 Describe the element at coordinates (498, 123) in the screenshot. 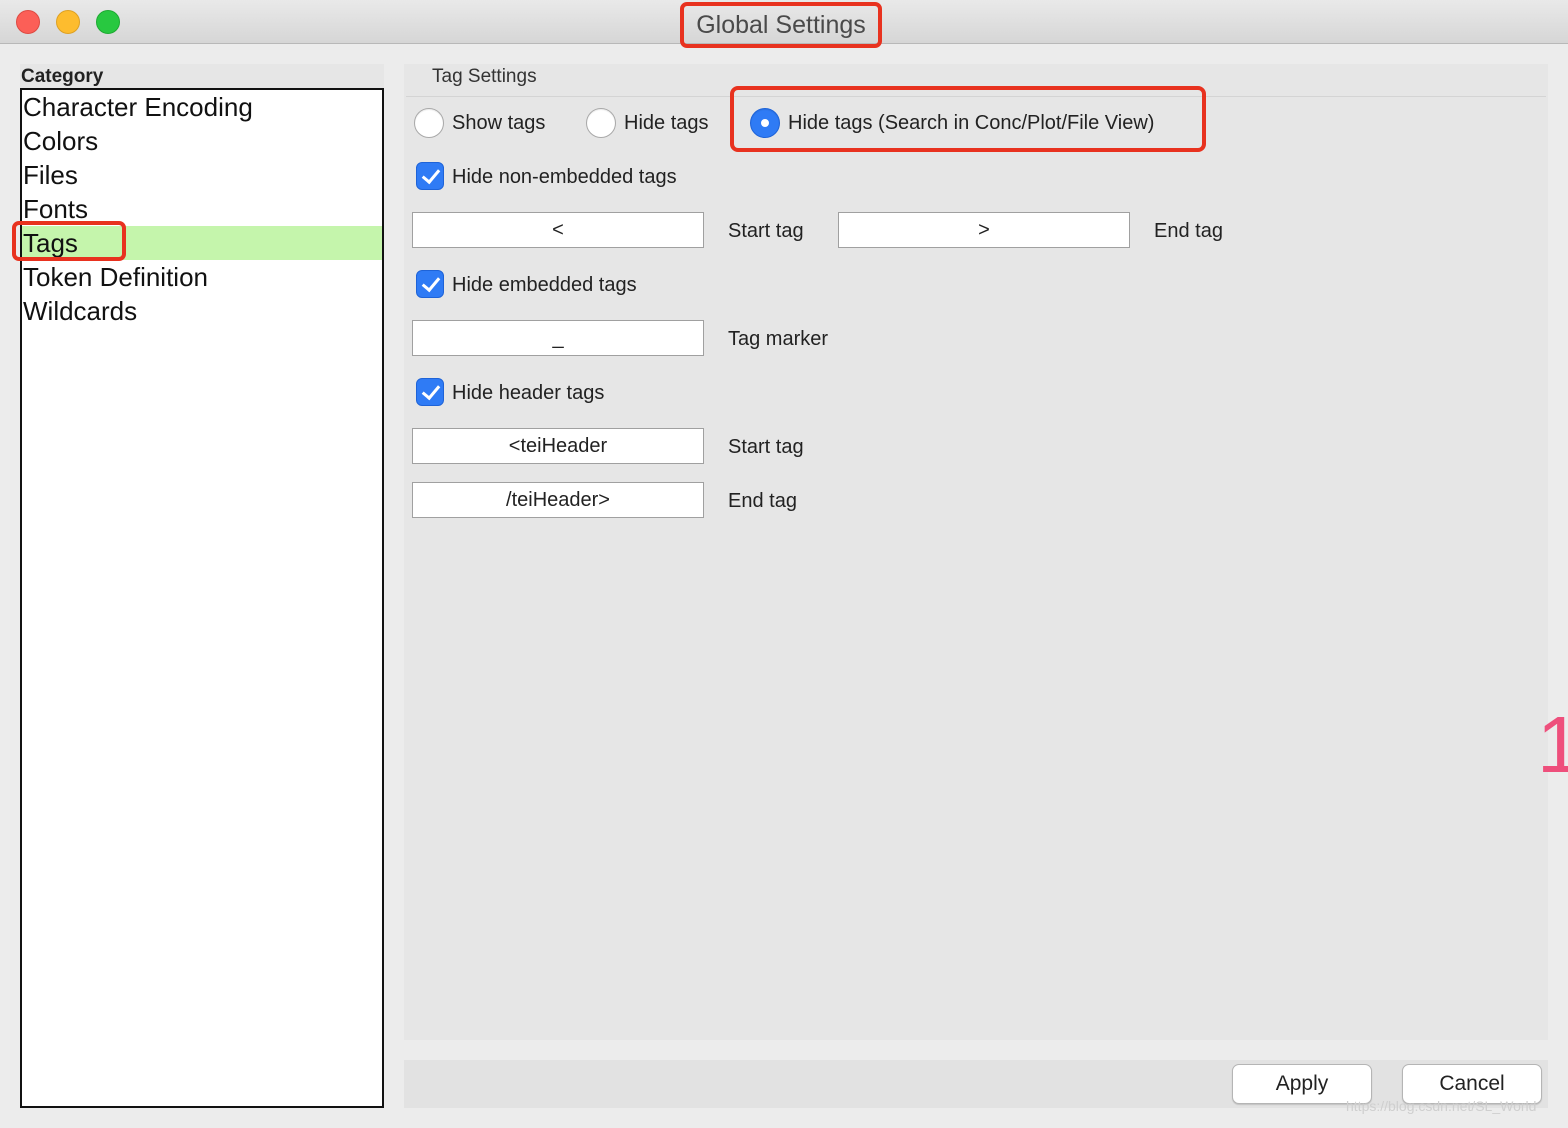

I see `show-tags-label: Show tags` at that location.